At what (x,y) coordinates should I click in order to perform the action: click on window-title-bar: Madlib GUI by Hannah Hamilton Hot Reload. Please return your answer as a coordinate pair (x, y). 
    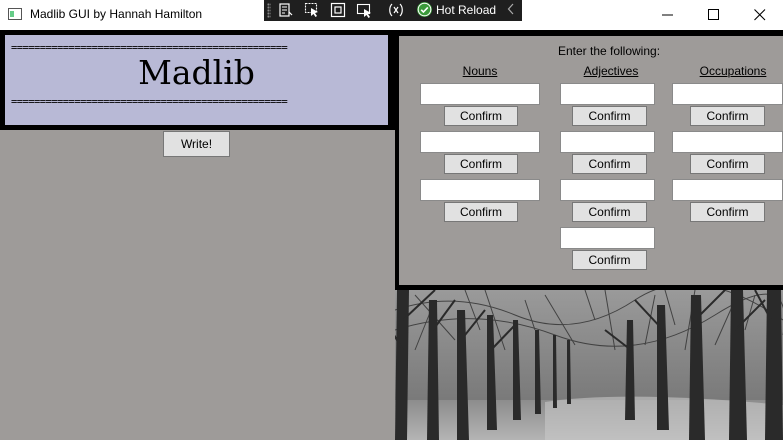
    Looking at the image, I should click on (391, 15).